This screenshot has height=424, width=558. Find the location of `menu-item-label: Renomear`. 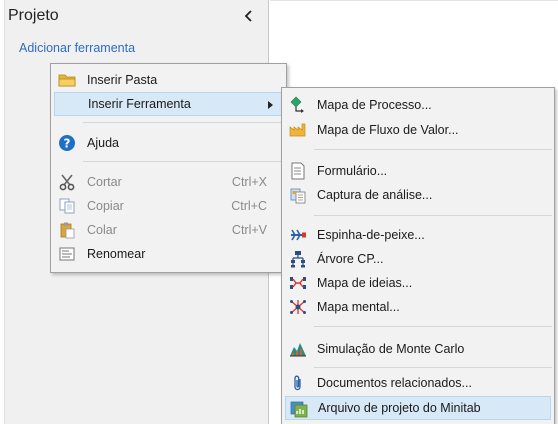

menu-item-label: Renomear is located at coordinates (116, 254).